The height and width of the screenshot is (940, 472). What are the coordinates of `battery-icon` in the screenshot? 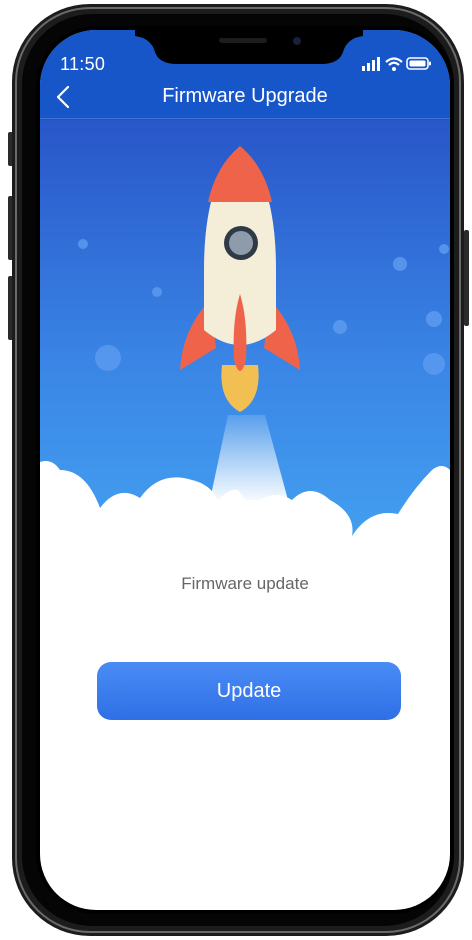 It's located at (418, 63).